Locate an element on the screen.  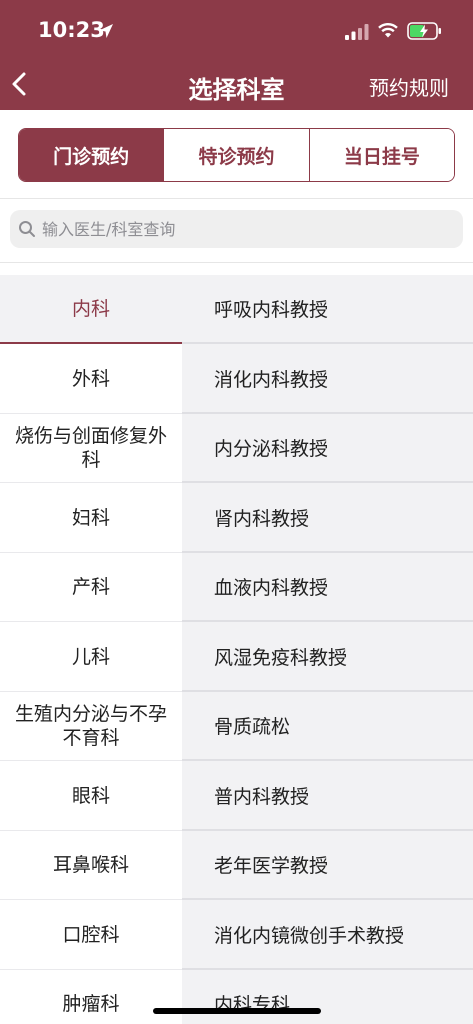
status-bar: 10:23 is located at coordinates (236, 30).